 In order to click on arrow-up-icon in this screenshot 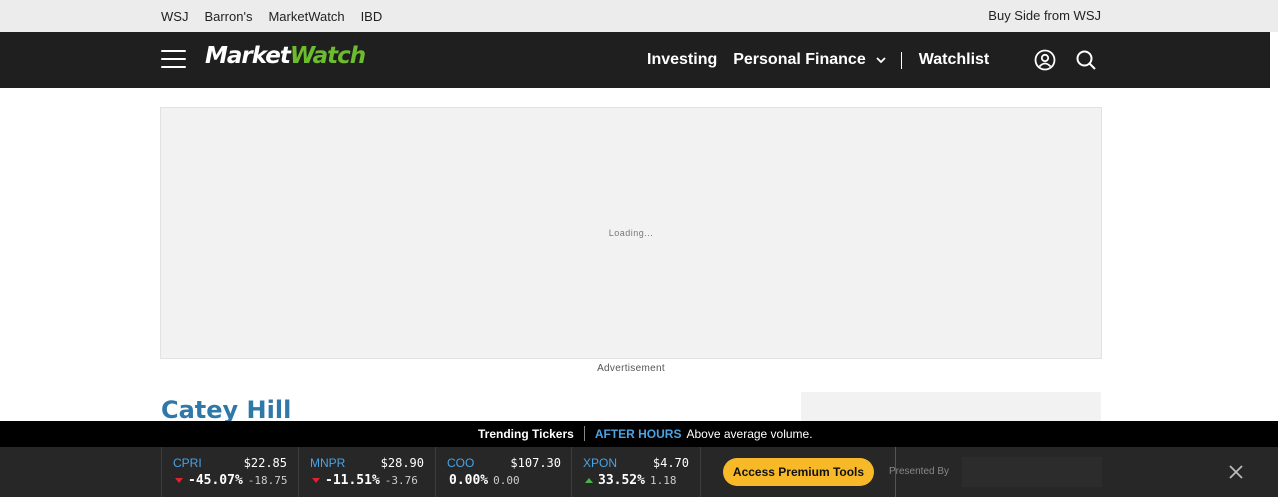, I will do `click(589, 480)`.